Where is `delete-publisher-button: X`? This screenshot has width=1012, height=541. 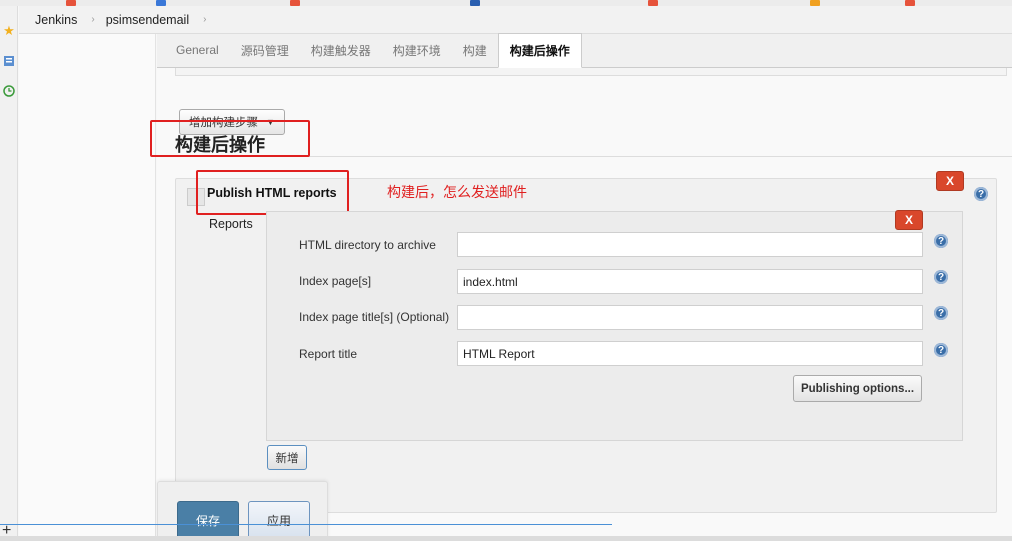 delete-publisher-button: X is located at coordinates (950, 181).